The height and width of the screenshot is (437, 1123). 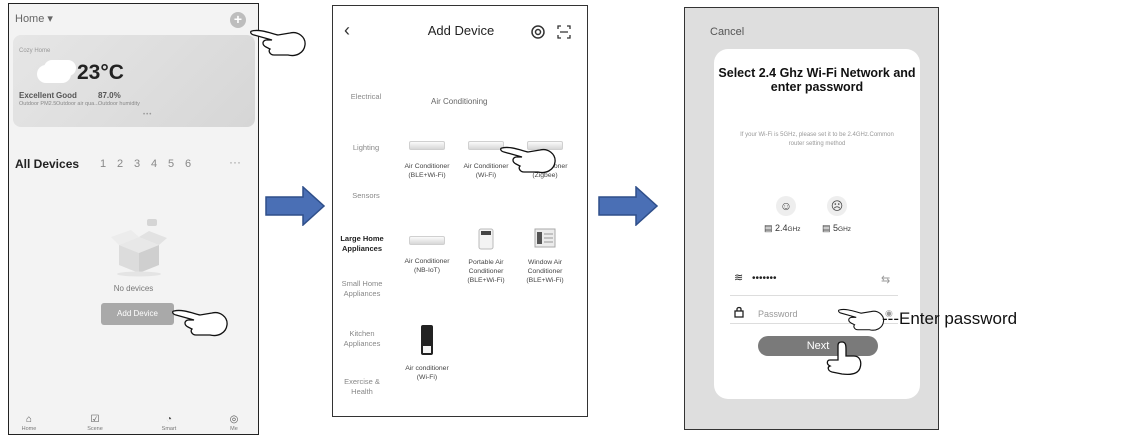 What do you see at coordinates (739, 278) in the screenshot?
I see `wifi-icon: ≋` at bounding box center [739, 278].